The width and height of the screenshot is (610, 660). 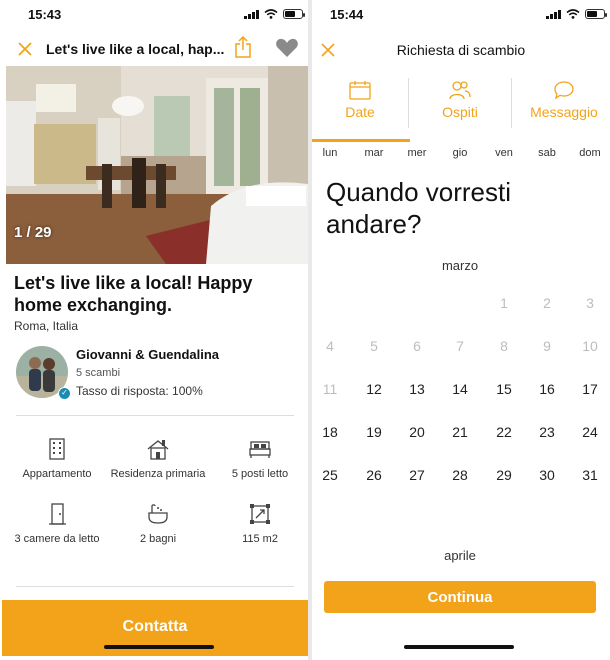 I want to click on calendar-day: 18, so click(x=330, y=432).